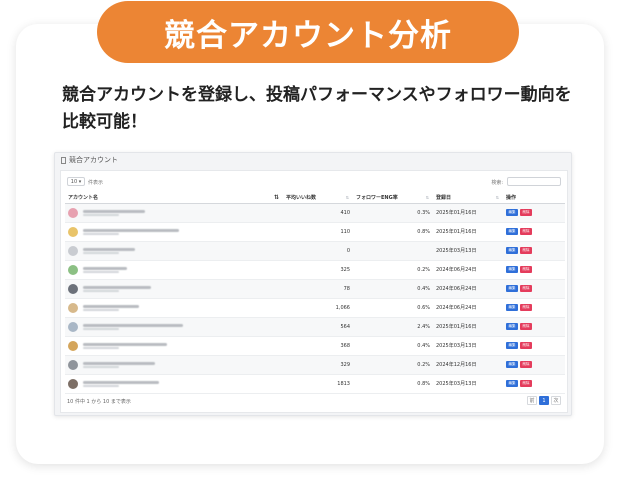 The height and width of the screenshot is (491, 633). Describe the element at coordinates (393, 213) in the screenshot. I see `cell-follower-eng: 0.3%` at that location.